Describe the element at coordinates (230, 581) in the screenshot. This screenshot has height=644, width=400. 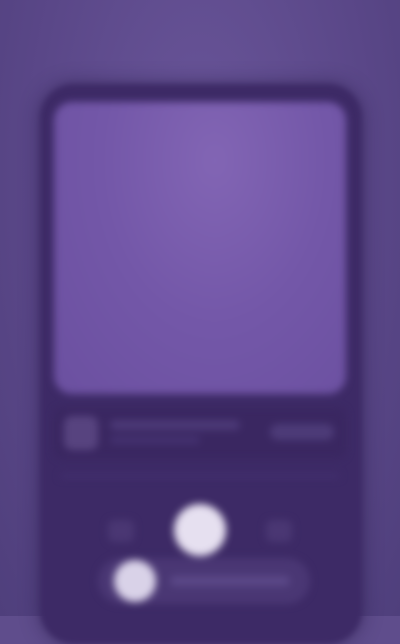
I see `bottom-bar-label` at that location.